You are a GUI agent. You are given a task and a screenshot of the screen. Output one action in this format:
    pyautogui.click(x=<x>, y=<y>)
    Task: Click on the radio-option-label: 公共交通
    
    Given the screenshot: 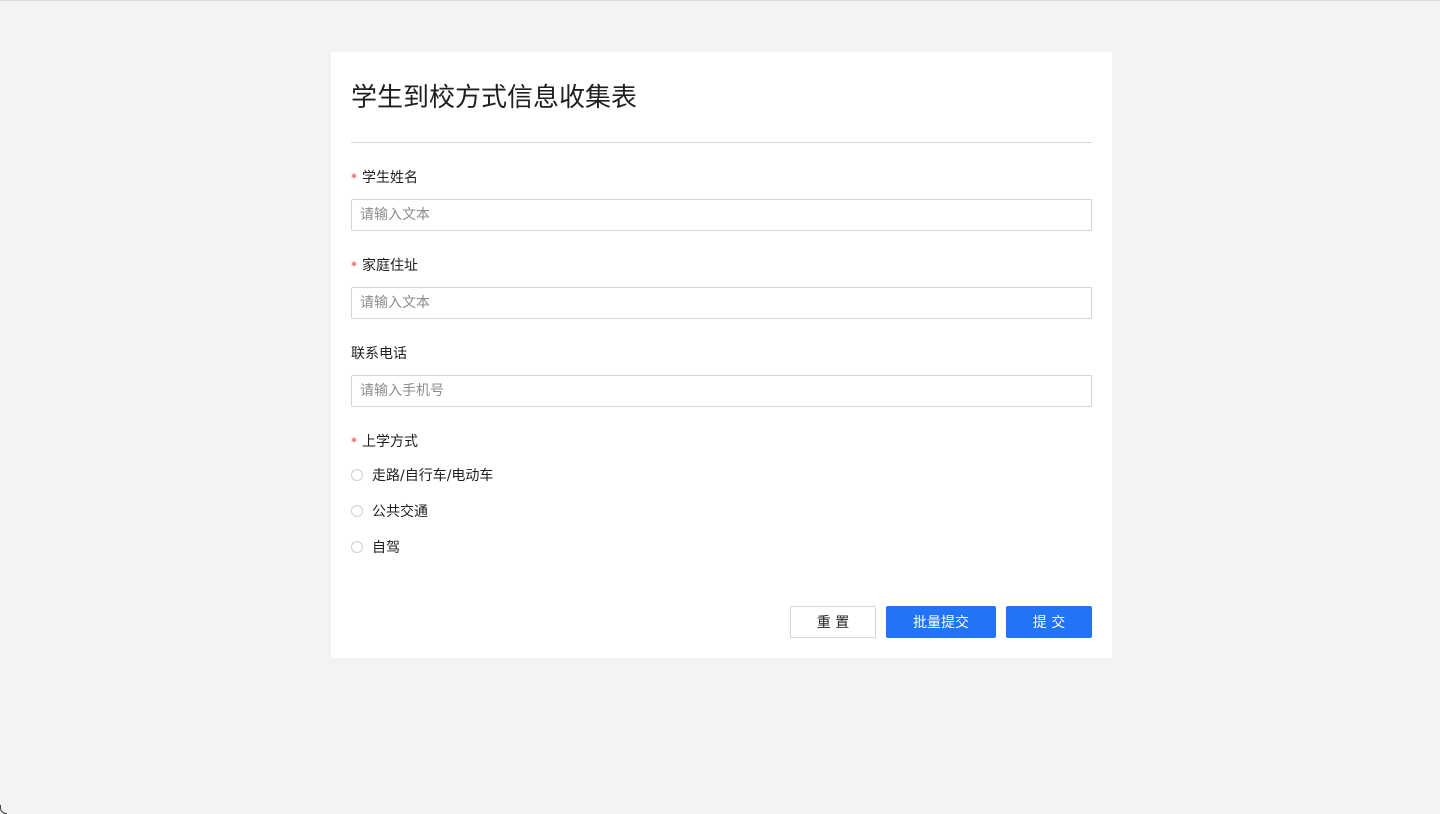 What is the action you would take?
    pyautogui.click(x=400, y=512)
    